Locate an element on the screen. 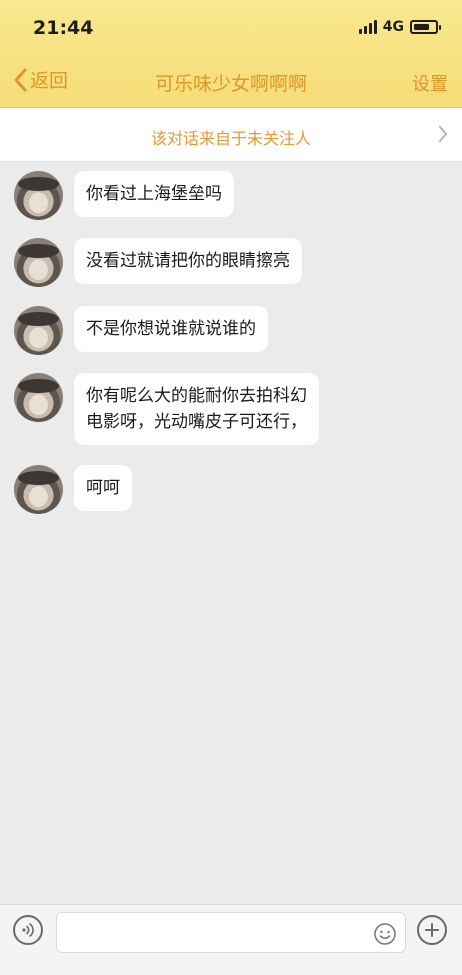 This screenshot has height=975, width=462. settings-button: 设置 is located at coordinates (430, 83).